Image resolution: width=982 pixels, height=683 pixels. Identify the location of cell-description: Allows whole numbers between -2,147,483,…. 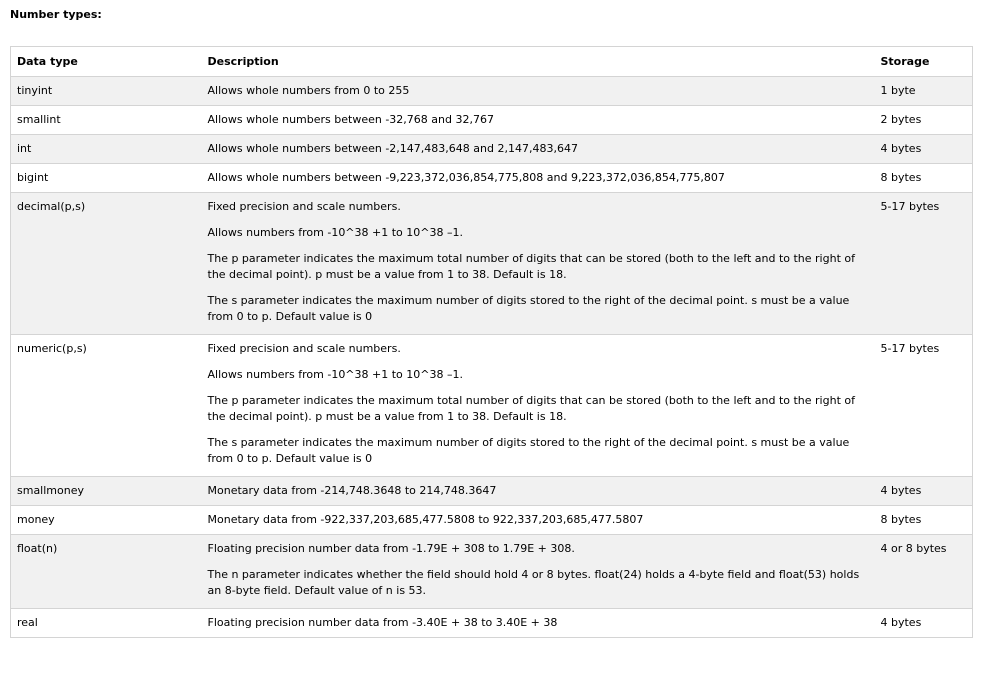
(538, 149).